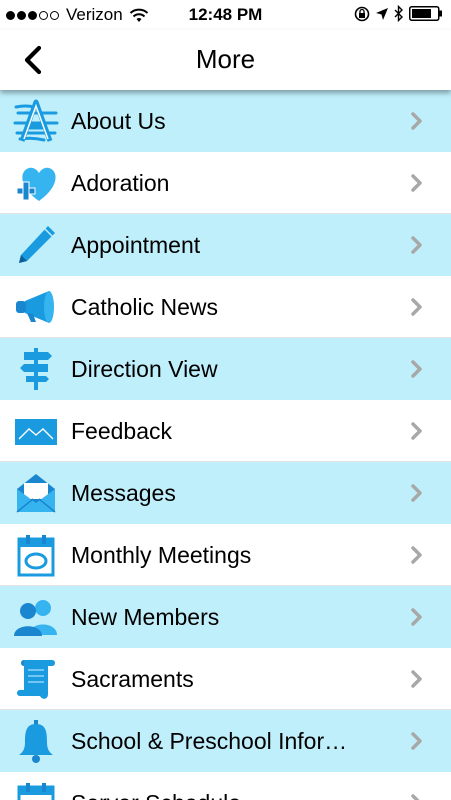 This screenshot has height=800, width=451. What do you see at coordinates (225, 679) in the screenshot?
I see `menu-item-sacraments: Sacraments` at bounding box center [225, 679].